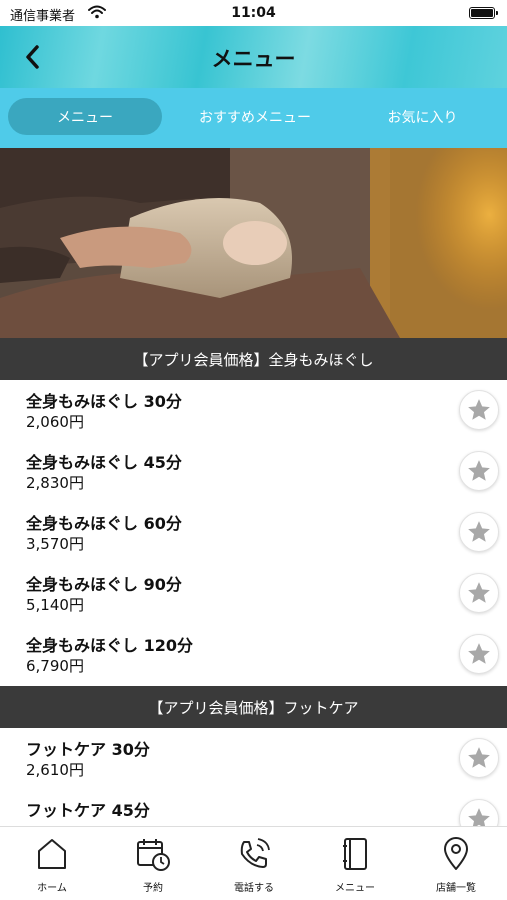 The width and height of the screenshot is (507, 900). I want to click on bottom-nav-label: 店舗一覧, so click(456, 888).